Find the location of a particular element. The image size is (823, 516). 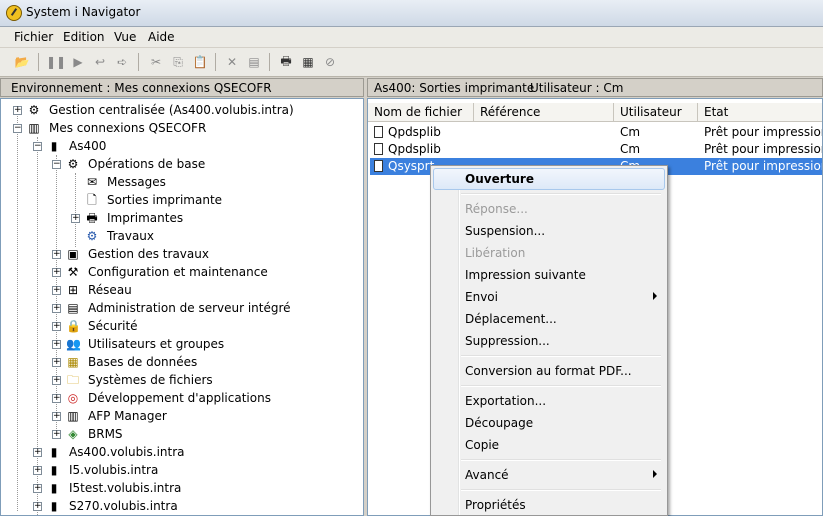

cut-icon: ✂ is located at coordinates (156, 62).